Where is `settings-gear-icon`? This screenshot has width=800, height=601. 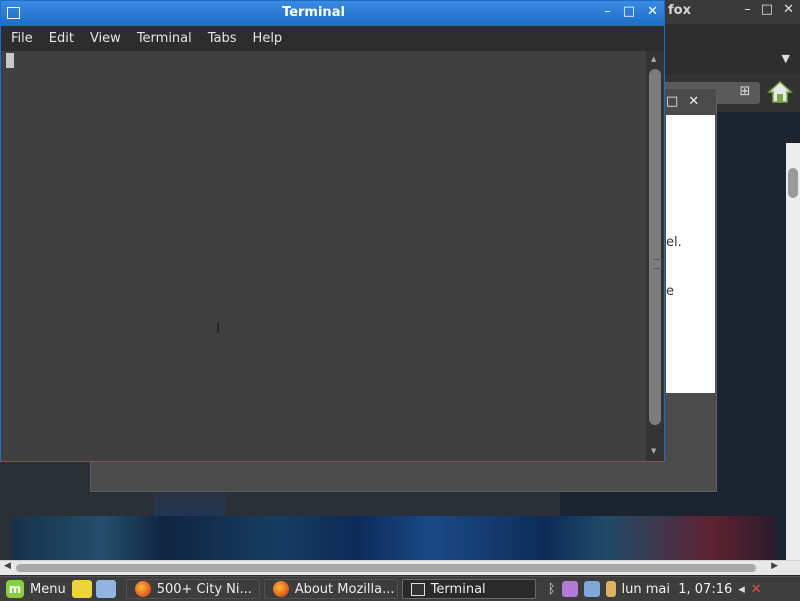
settings-gear-icon is located at coordinates (569, 589).